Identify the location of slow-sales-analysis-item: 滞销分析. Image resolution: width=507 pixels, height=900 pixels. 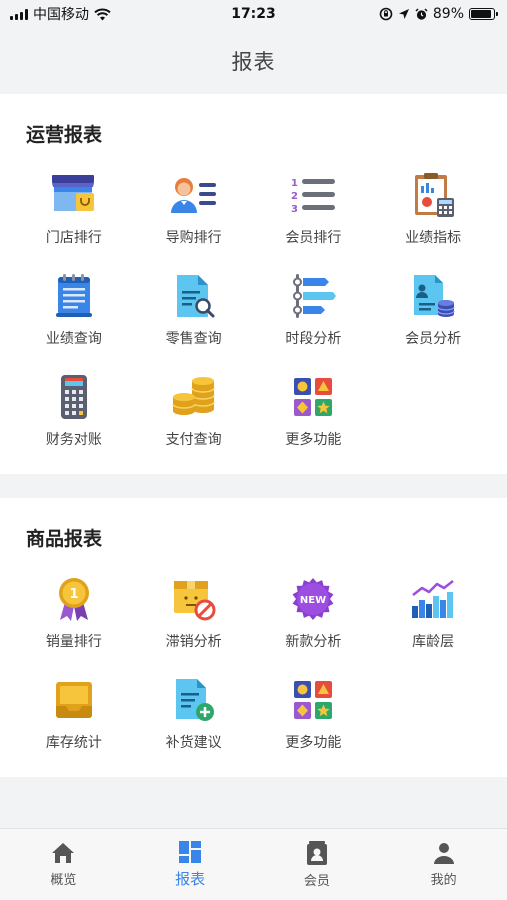
(194, 615).